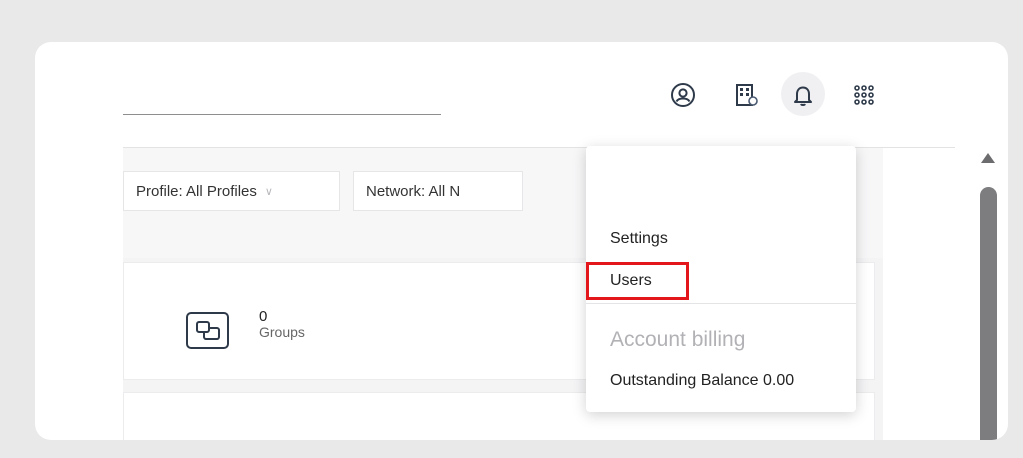 This screenshot has height=458, width=1023. Describe the element at coordinates (268, 191) in the screenshot. I see `chevron-down-icon: ∨` at that location.